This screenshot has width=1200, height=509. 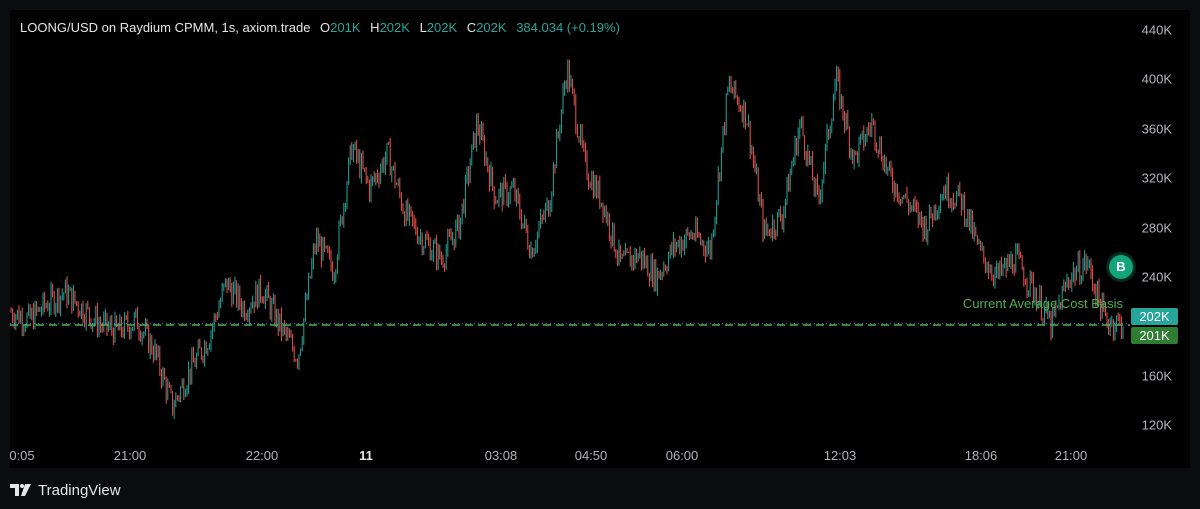 I want to click on high-value: 202K, so click(x=394, y=27).